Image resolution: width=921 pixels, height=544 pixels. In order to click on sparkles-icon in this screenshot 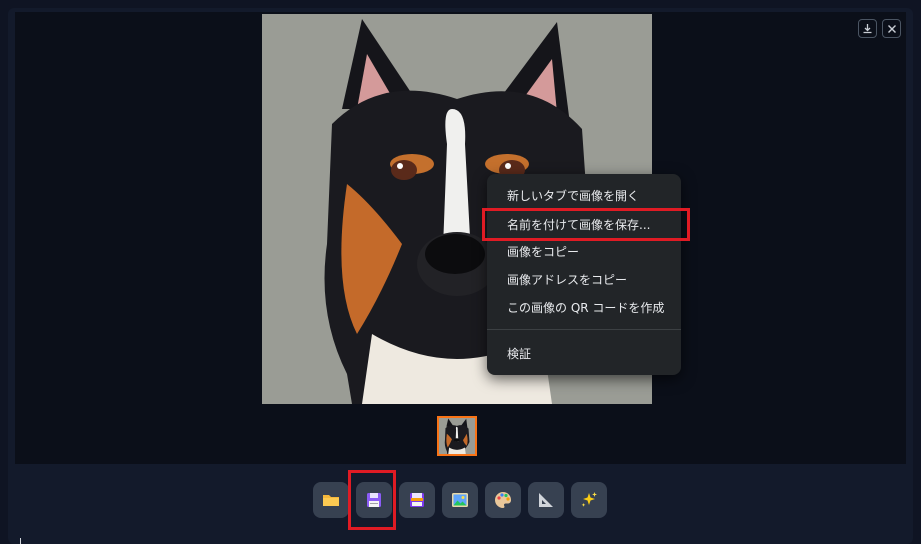, I will do `click(589, 500)`.